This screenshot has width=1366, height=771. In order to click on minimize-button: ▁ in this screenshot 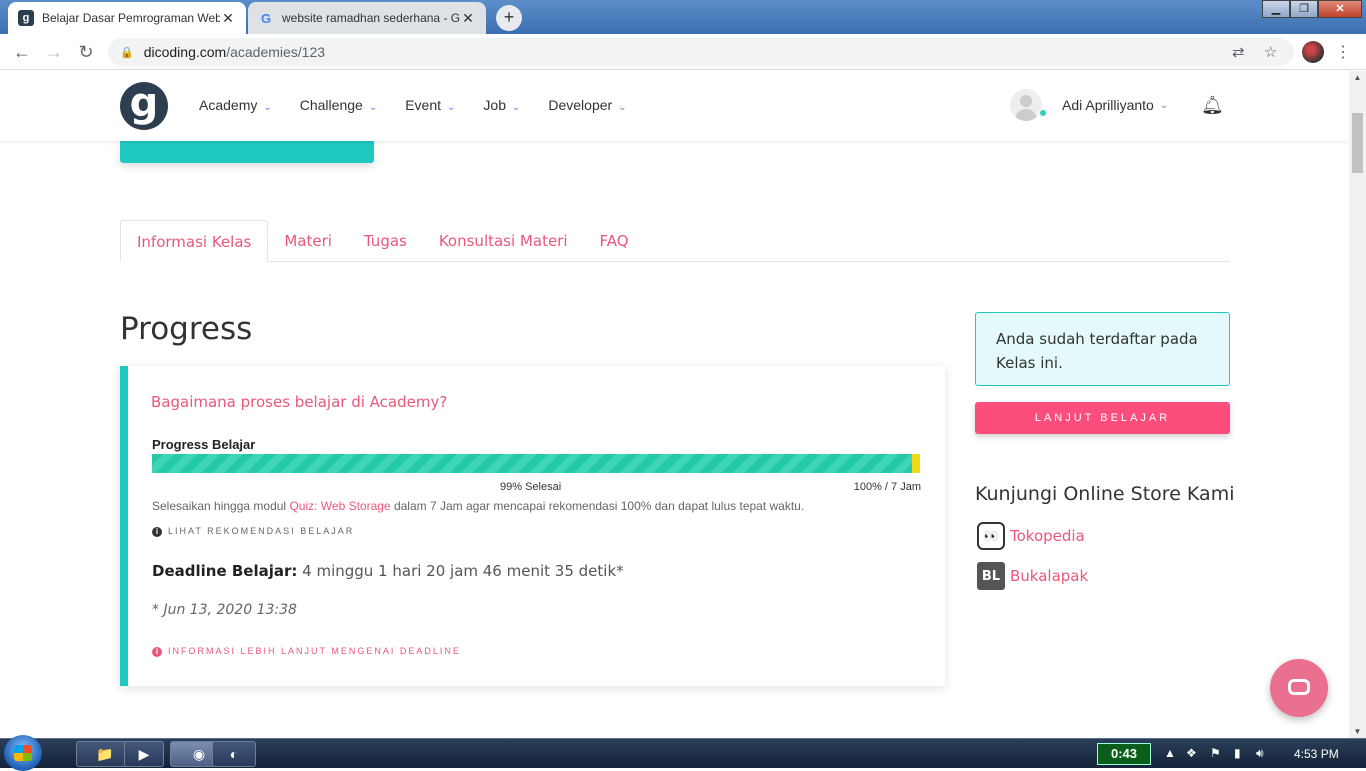, I will do `click(1276, 9)`.